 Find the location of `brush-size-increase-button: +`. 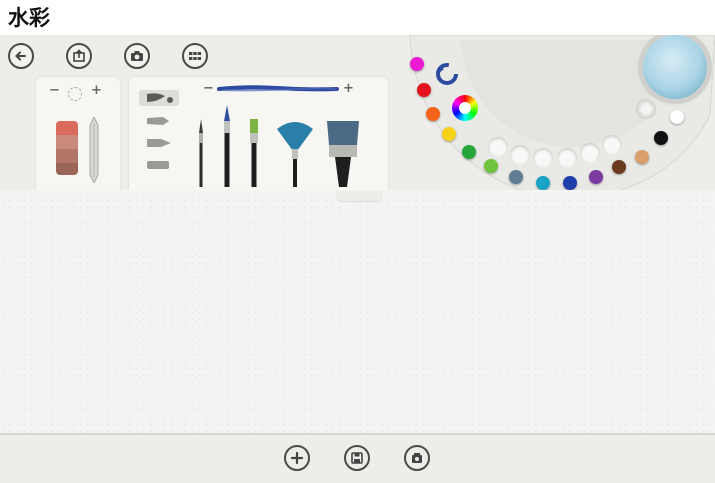

brush-size-increase-button: + is located at coordinates (348, 88).